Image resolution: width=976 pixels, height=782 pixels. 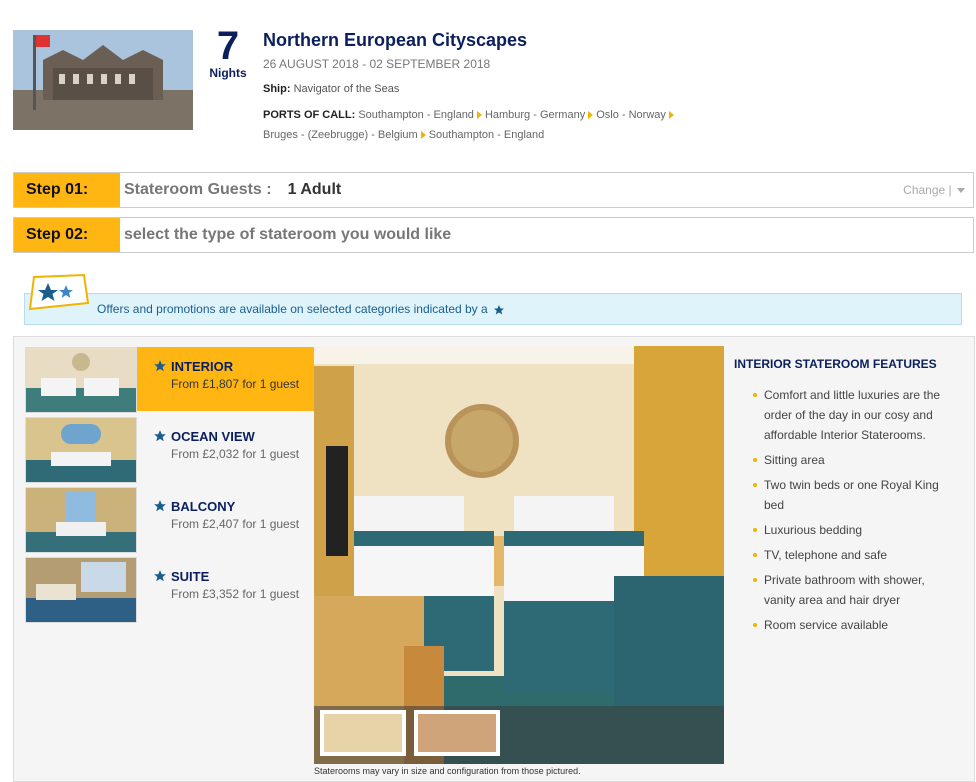 What do you see at coordinates (235, 594) in the screenshot?
I see `room-price: From £3,352 for 1 guest` at bounding box center [235, 594].